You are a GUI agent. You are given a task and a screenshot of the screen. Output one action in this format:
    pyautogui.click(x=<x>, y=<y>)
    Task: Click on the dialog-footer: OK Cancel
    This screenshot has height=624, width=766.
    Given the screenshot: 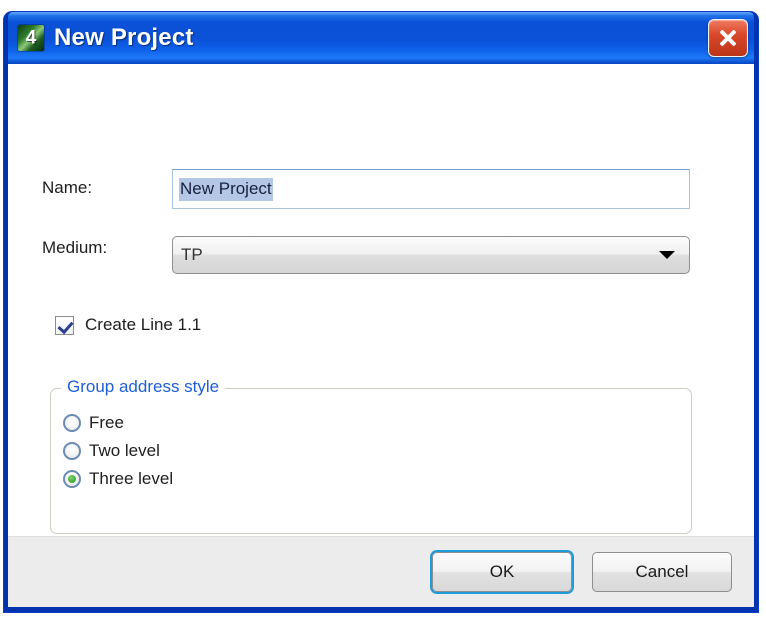 What is the action you would take?
    pyautogui.click(x=381, y=571)
    